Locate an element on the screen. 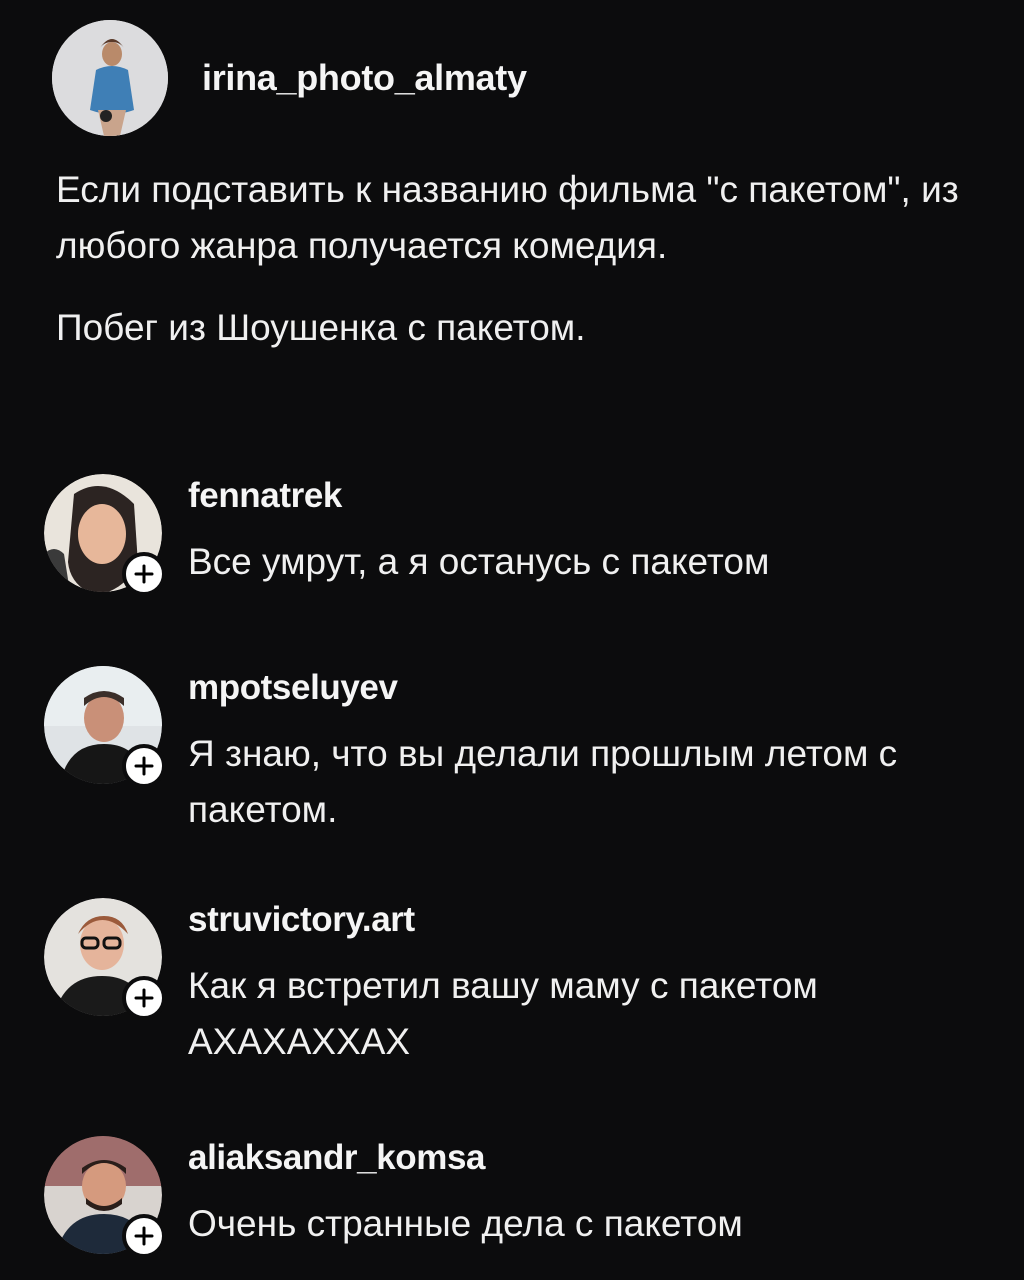 This screenshot has width=1024, height=1280. post-author-username: irina_photo_almaty is located at coordinates (364, 78).